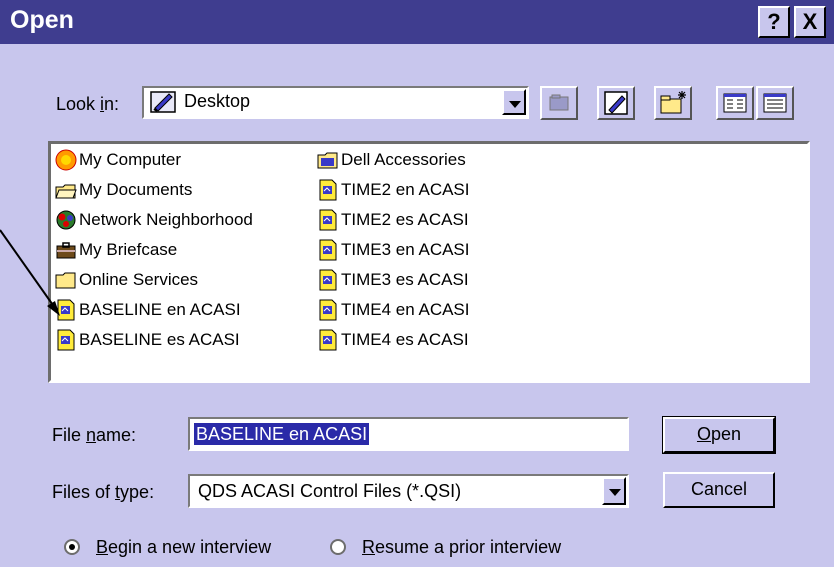 Image resolution: width=834 pixels, height=567 pixels. Describe the element at coordinates (719, 435) in the screenshot. I see `open-button: Open` at that location.